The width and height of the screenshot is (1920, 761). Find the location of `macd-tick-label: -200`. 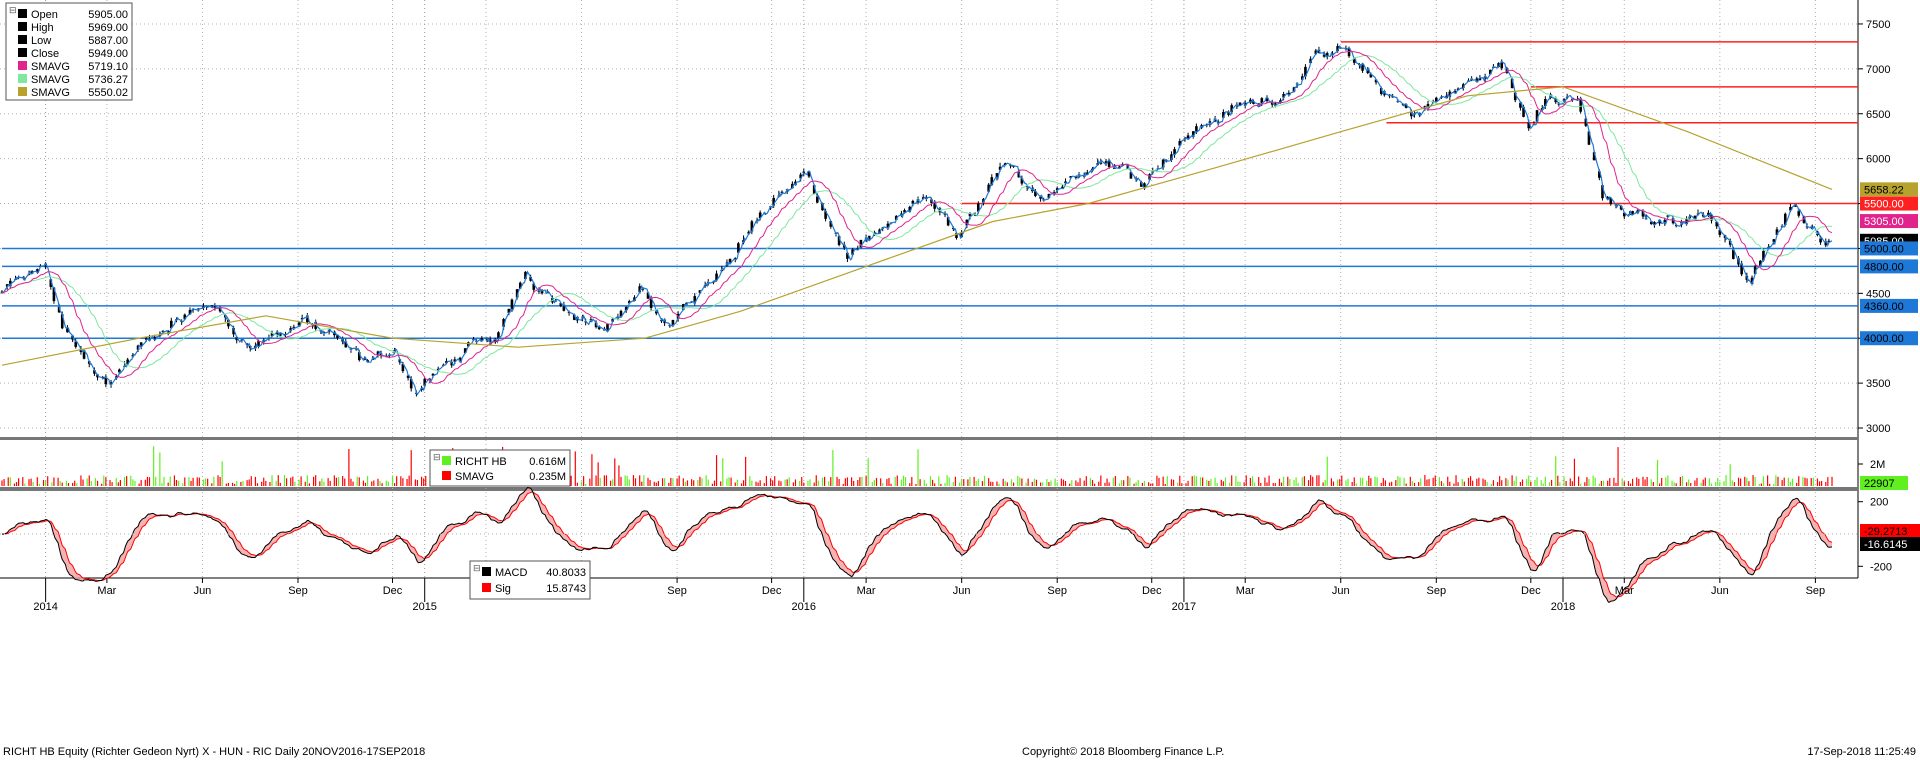

macd-tick-label: -200 is located at coordinates (1881, 567).